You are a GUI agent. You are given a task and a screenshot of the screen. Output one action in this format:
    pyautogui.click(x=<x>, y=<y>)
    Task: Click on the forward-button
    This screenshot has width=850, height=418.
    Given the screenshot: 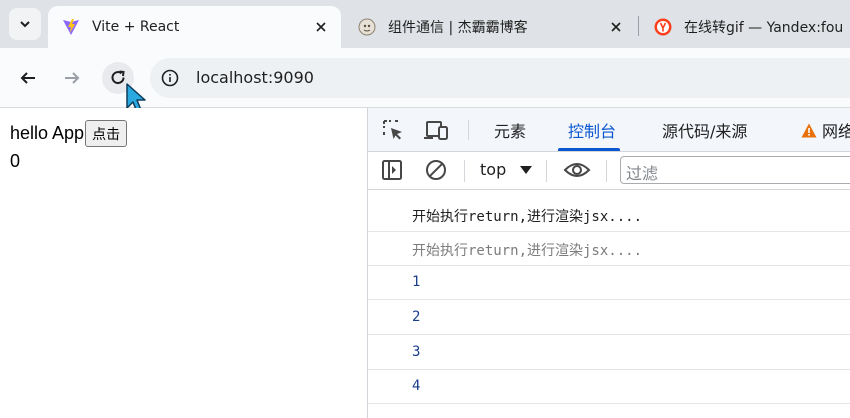 What is the action you would take?
    pyautogui.click(x=72, y=78)
    